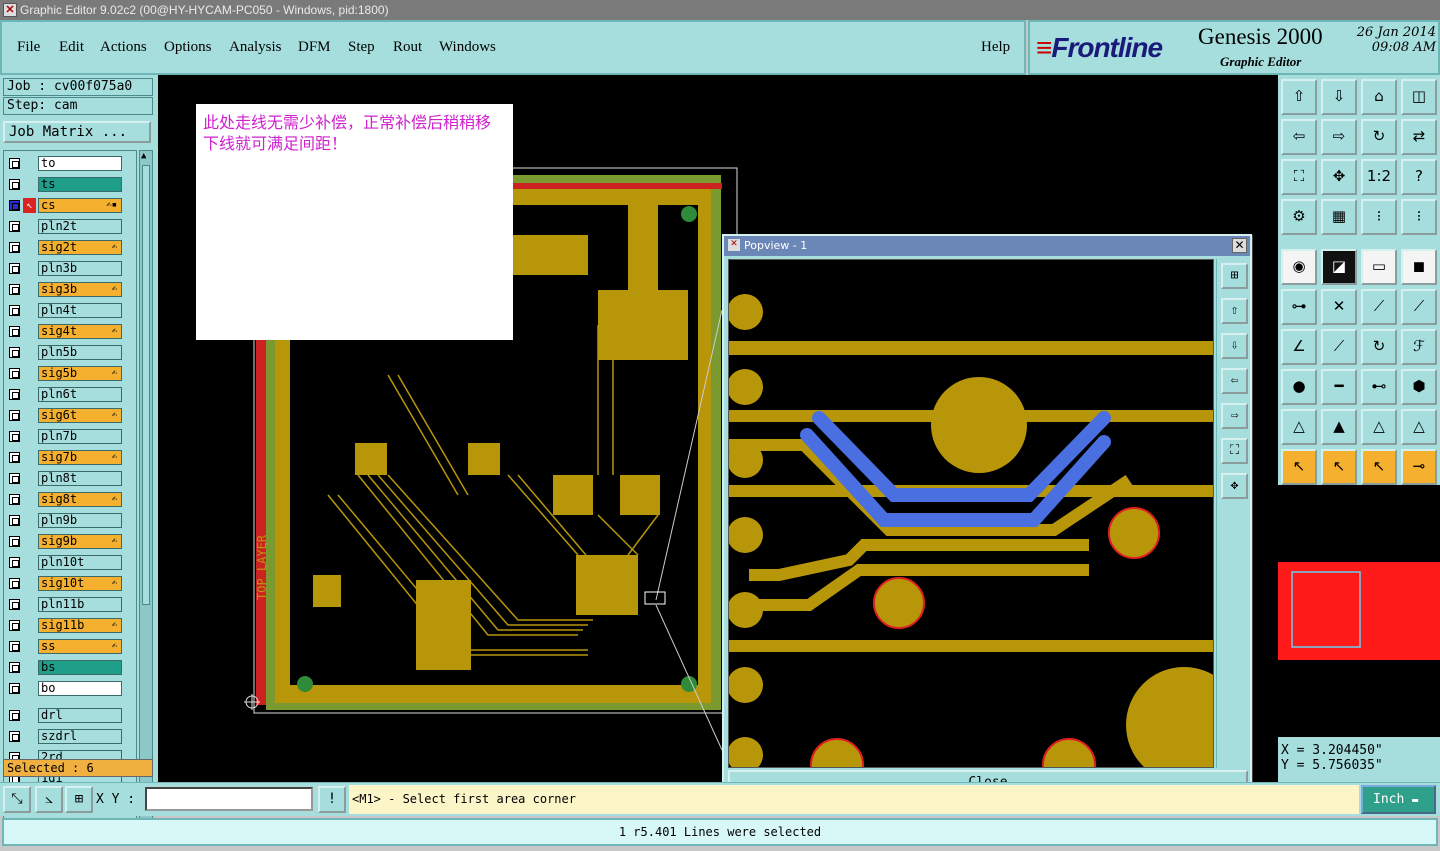 The width and height of the screenshot is (1440, 851). Describe the element at coordinates (1299, 177) in the screenshot. I see `zoom-fit-icon: ⛶` at that location.